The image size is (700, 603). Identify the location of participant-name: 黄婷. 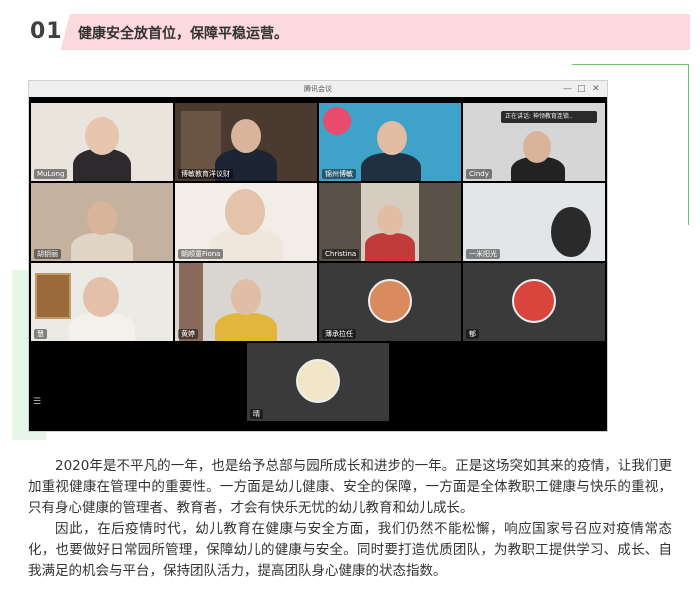
(188, 334).